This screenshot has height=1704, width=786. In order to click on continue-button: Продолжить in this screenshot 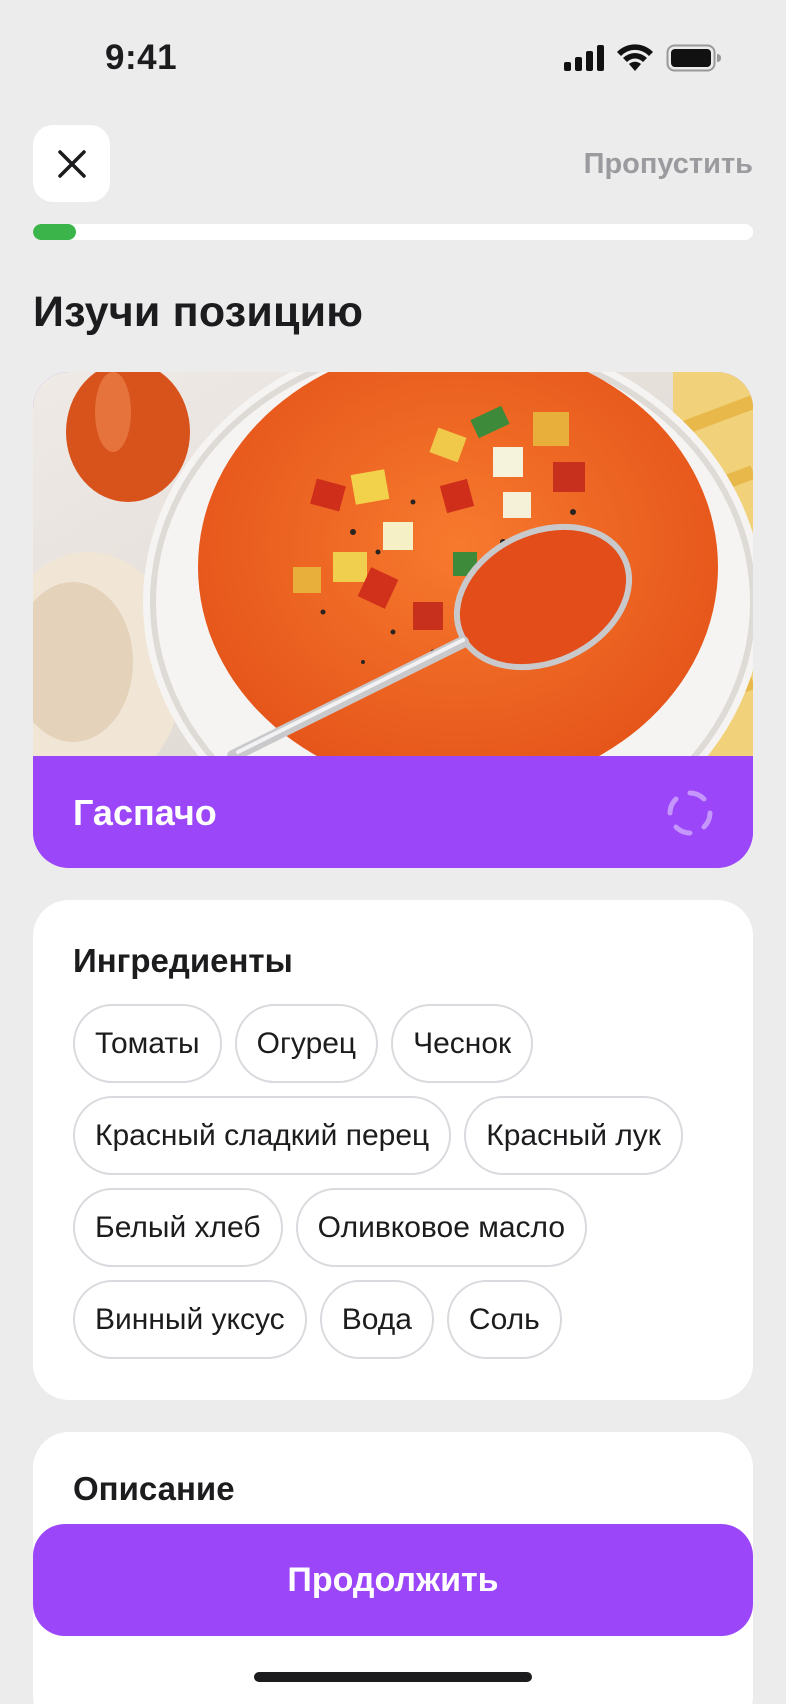, I will do `click(393, 1580)`.